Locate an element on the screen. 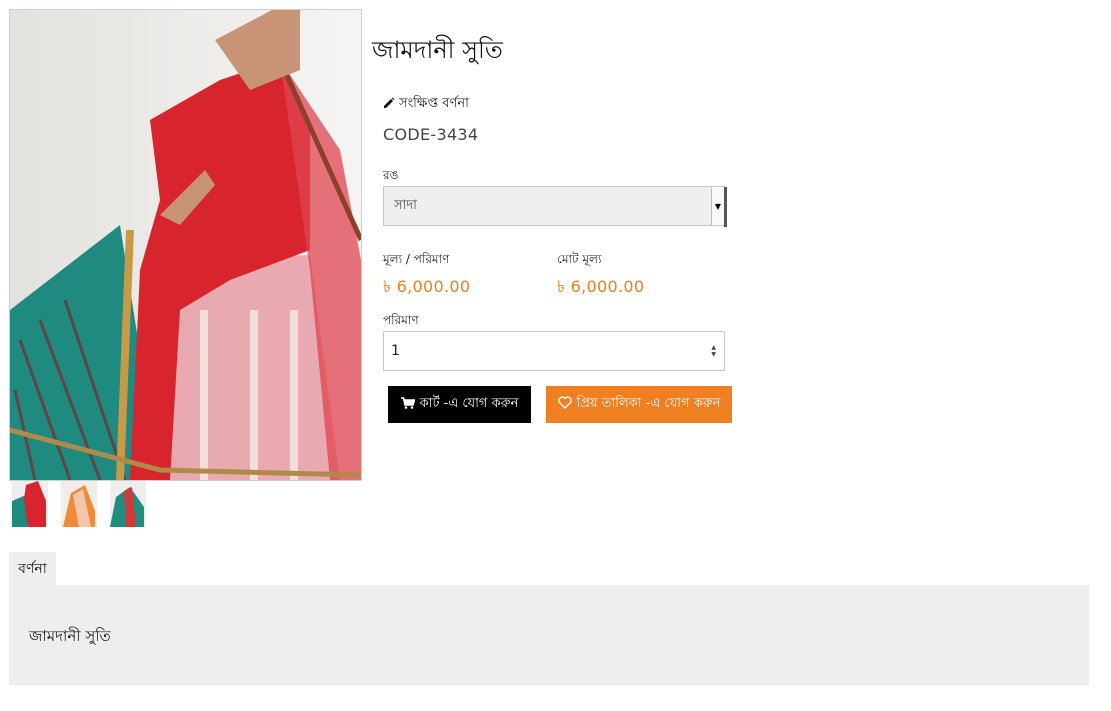 The image size is (1111, 711). quantity-input: 1 ▲ ▼ is located at coordinates (554, 351).